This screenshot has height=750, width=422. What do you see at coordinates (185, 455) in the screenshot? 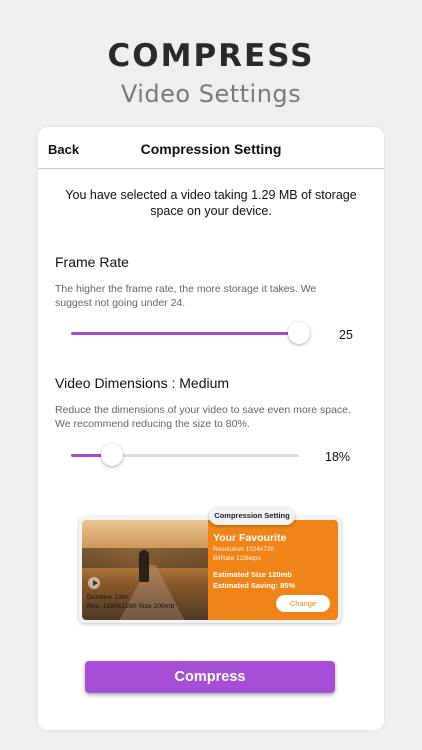
I see `video-dimensions-slider` at bounding box center [185, 455].